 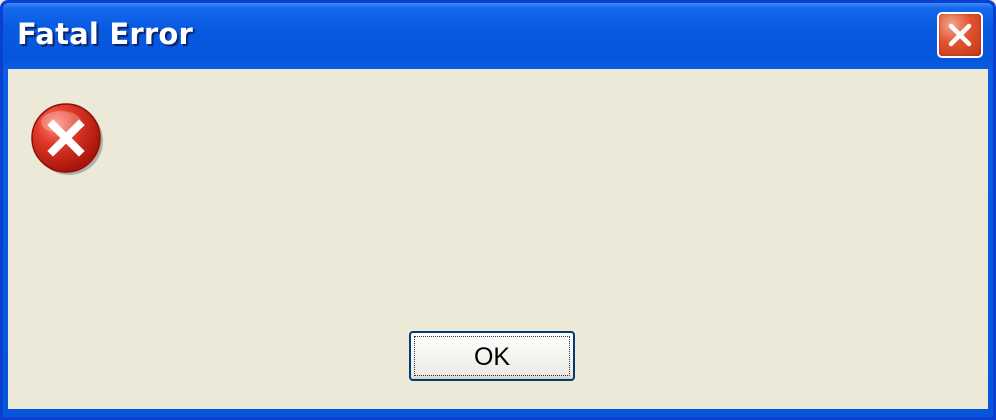 I want to click on close-button, so click(x=960, y=35).